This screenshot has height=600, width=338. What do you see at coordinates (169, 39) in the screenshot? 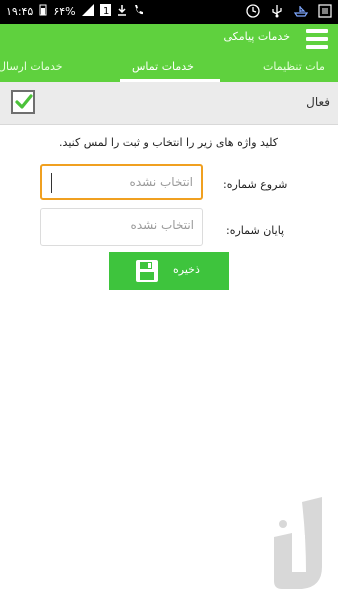
I see `app-bar: خدمات پیامکی` at bounding box center [169, 39].